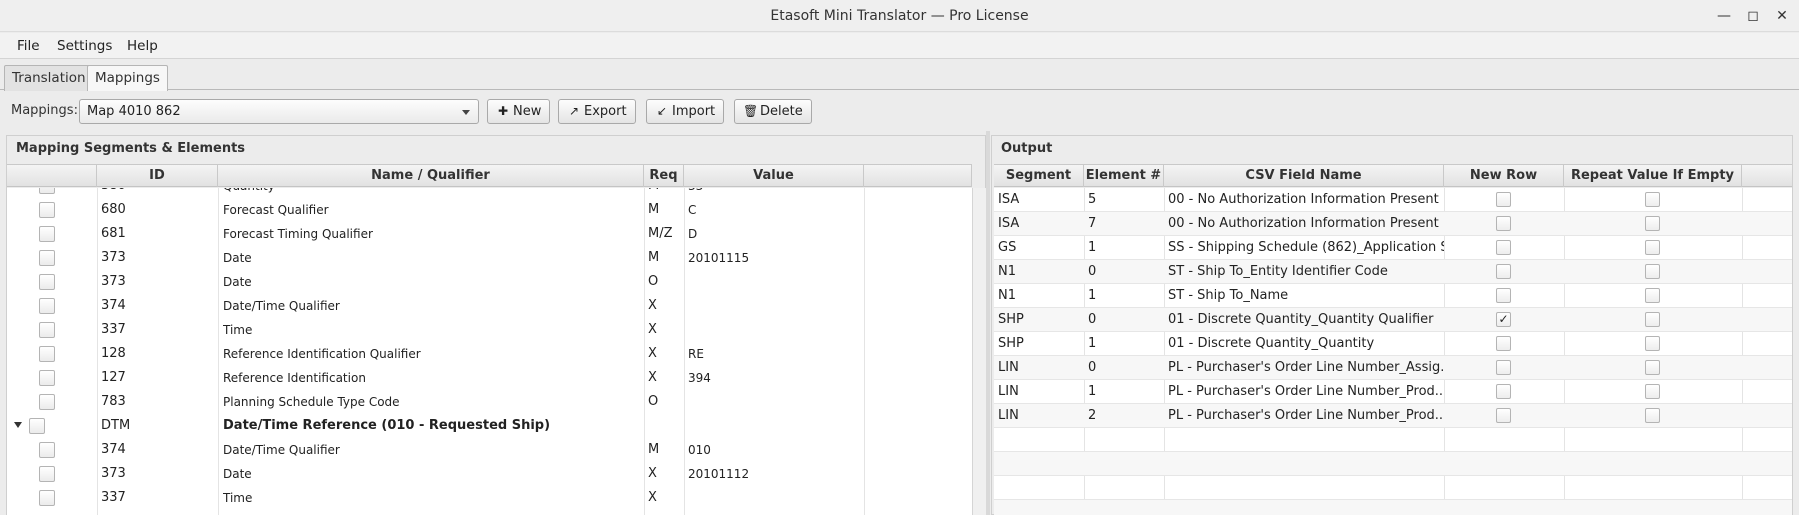  I want to click on menu-settings: Settings, so click(84, 46).